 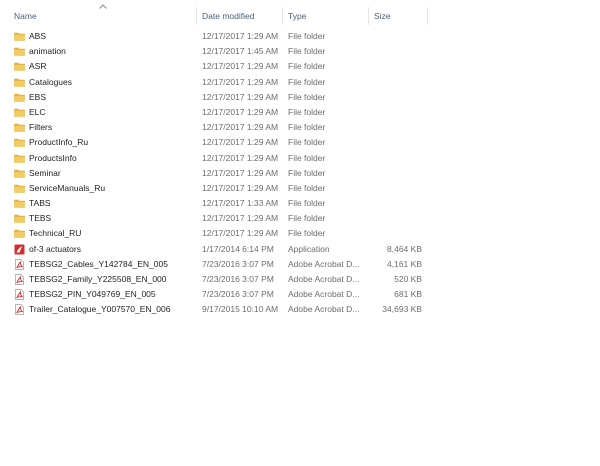 What do you see at coordinates (103, 16) in the screenshot?
I see `column-header-name: Name` at bounding box center [103, 16].